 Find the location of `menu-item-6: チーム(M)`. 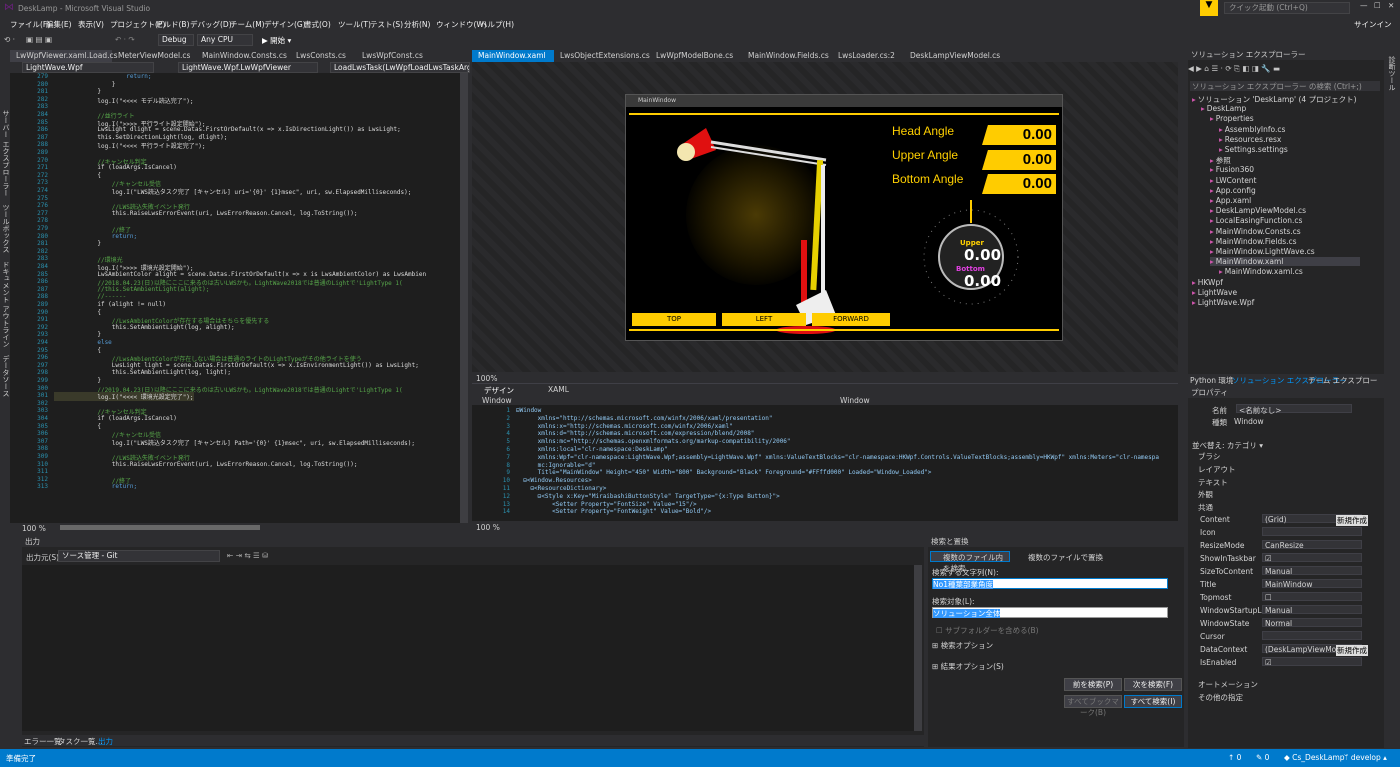

menu-item-6: チーム(M) is located at coordinates (247, 24).